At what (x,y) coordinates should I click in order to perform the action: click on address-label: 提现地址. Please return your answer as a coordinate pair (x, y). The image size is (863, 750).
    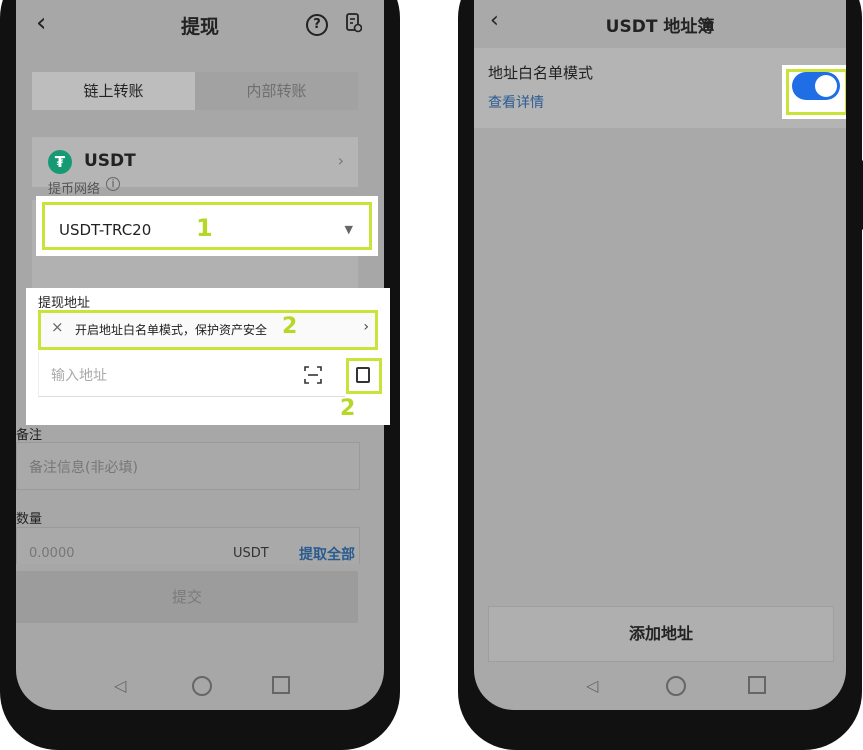
    Looking at the image, I should click on (64, 303).